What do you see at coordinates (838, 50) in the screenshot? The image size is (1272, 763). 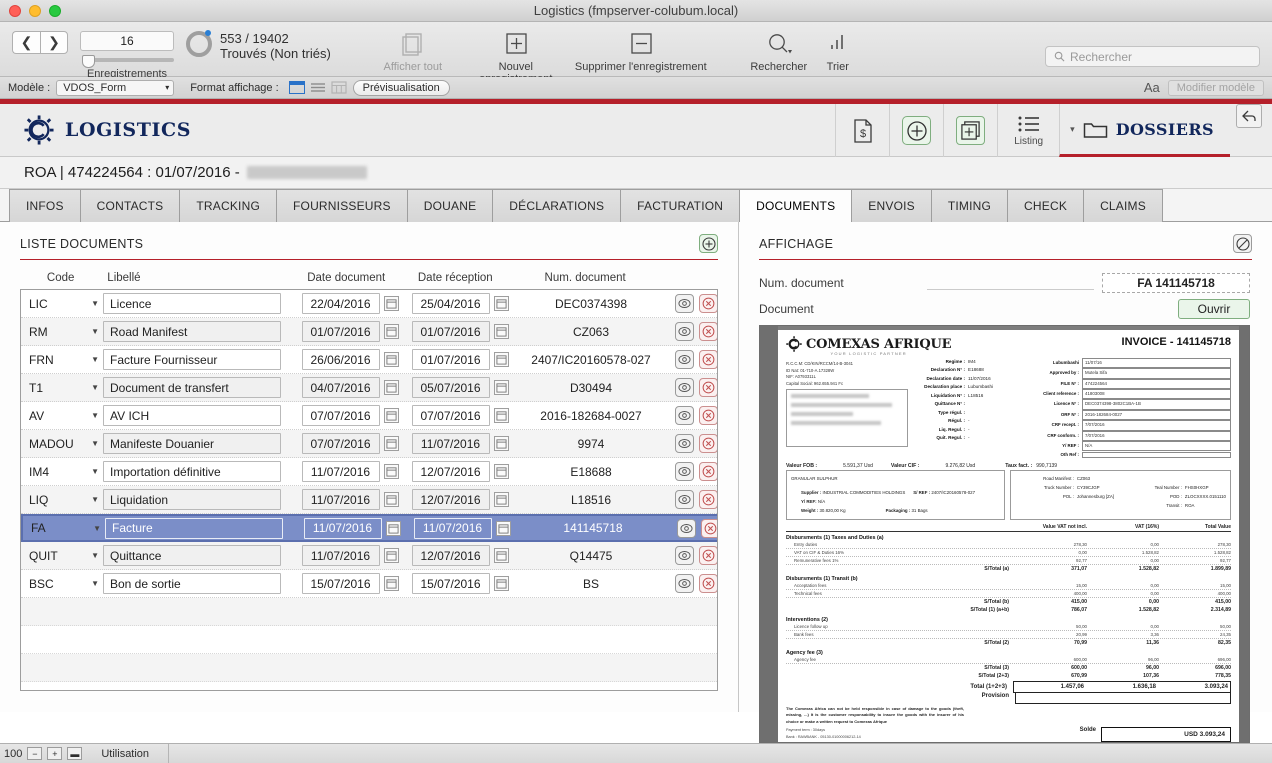 I see `sort-button: Trier` at bounding box center [838, 50].